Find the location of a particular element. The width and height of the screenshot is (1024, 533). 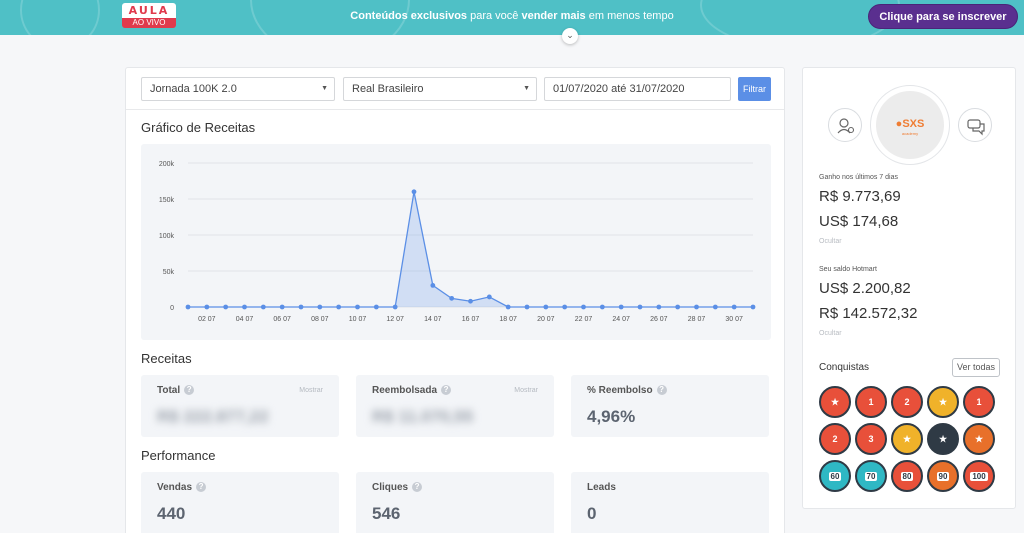

level-badge-icon: 90 is located at coordinates (943, 476).